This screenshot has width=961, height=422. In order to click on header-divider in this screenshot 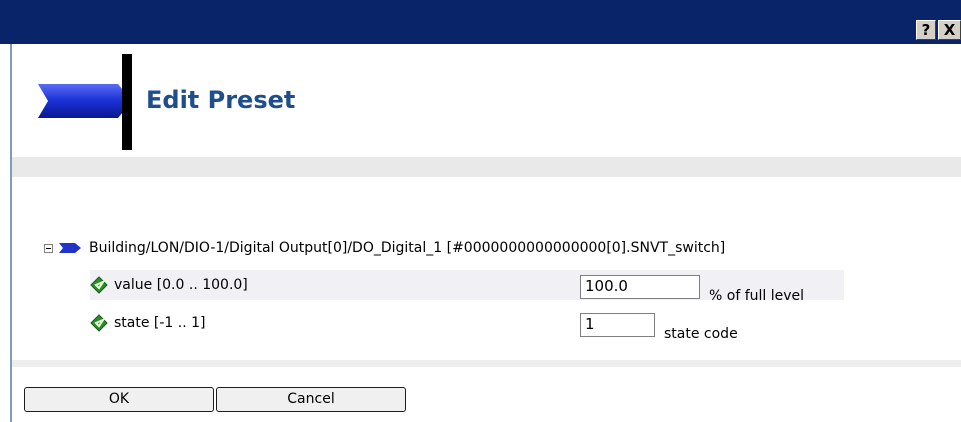, I will do `click(486, 167)`.